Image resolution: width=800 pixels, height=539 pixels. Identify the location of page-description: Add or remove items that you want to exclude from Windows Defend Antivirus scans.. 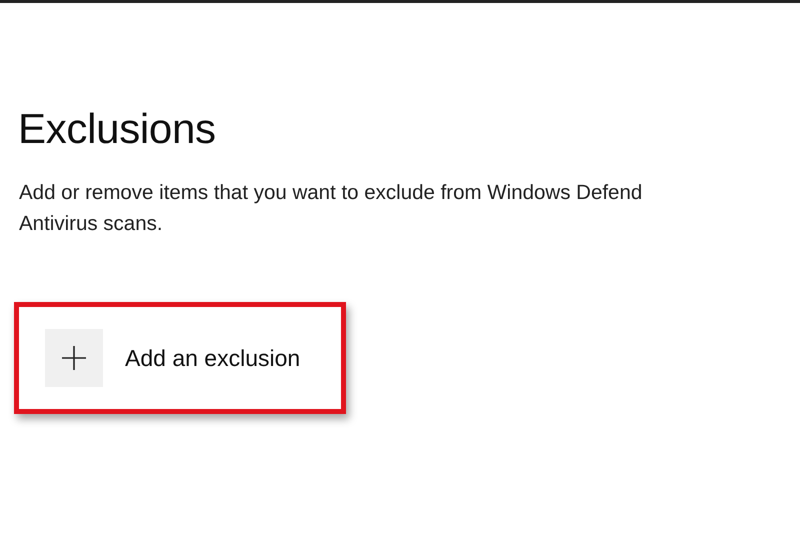
(331, 208).